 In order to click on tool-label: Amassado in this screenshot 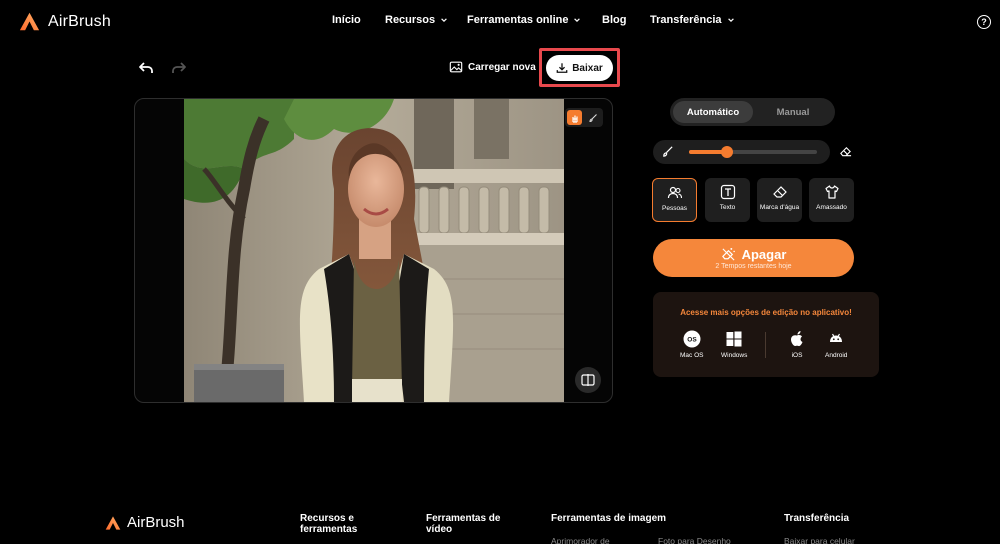, I will do `click(831, 207)`.